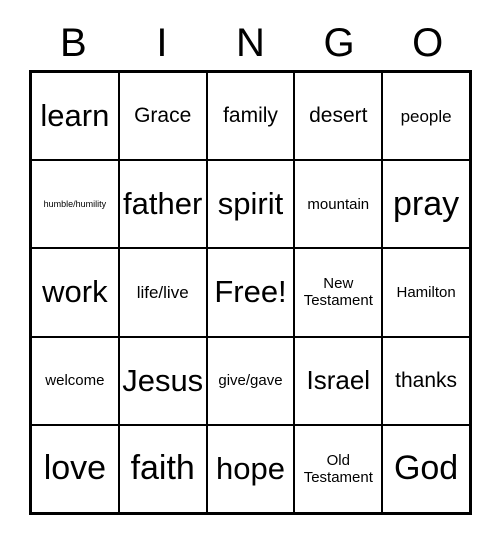 The height and width of the screenshot is (544, 501). I want to click on bingo-cell-label: humble/humility, so click(75, 203).